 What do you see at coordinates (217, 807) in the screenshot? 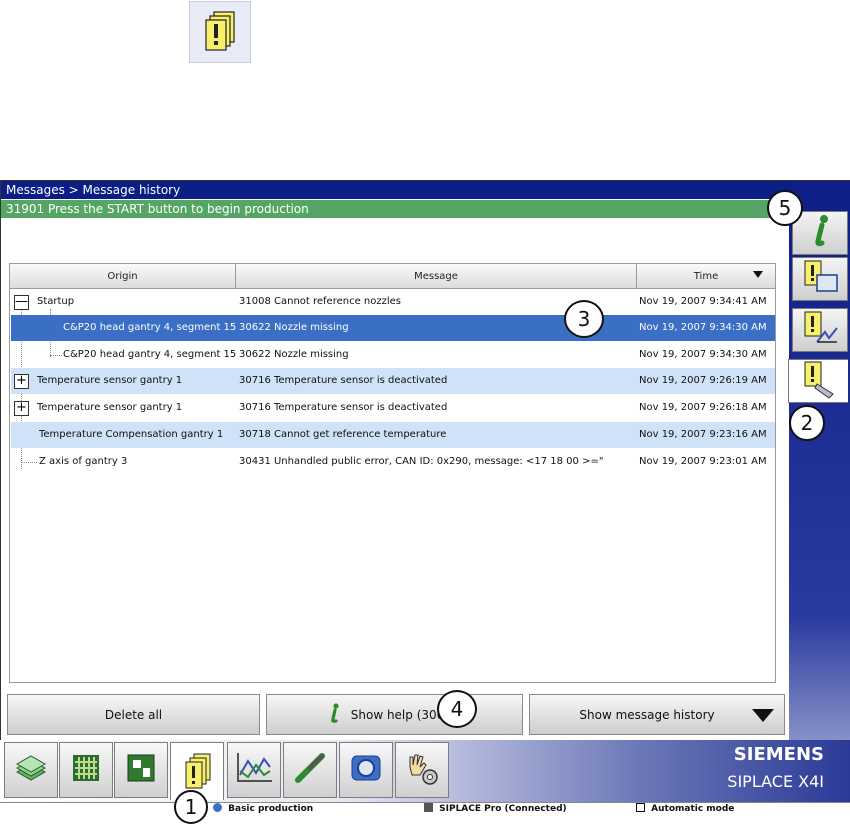
I see `user-icon` at bounding box center [217, 807].